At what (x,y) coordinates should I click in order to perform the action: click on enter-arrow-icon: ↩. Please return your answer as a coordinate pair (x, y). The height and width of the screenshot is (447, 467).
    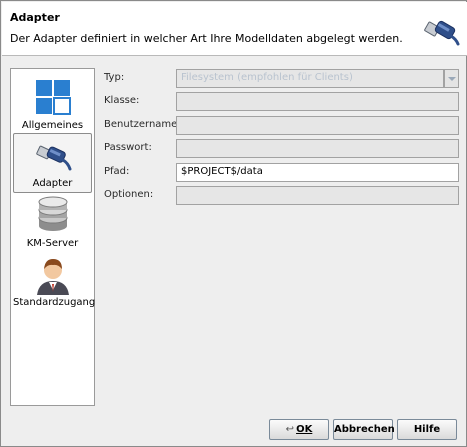
    Looking at the image, I should click on (290, 429).